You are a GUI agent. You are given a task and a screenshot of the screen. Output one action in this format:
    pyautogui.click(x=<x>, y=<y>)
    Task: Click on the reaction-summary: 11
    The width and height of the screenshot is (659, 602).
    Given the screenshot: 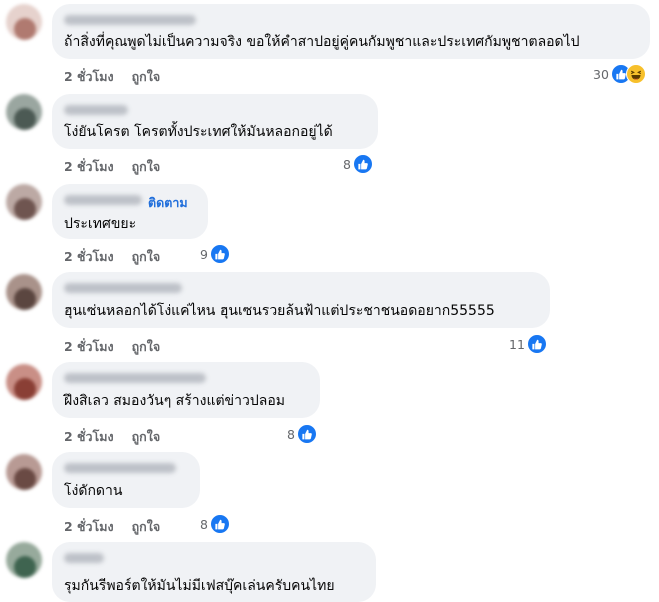 What is the action you would take?
    pyautogui.click(x=528, y=344)
    